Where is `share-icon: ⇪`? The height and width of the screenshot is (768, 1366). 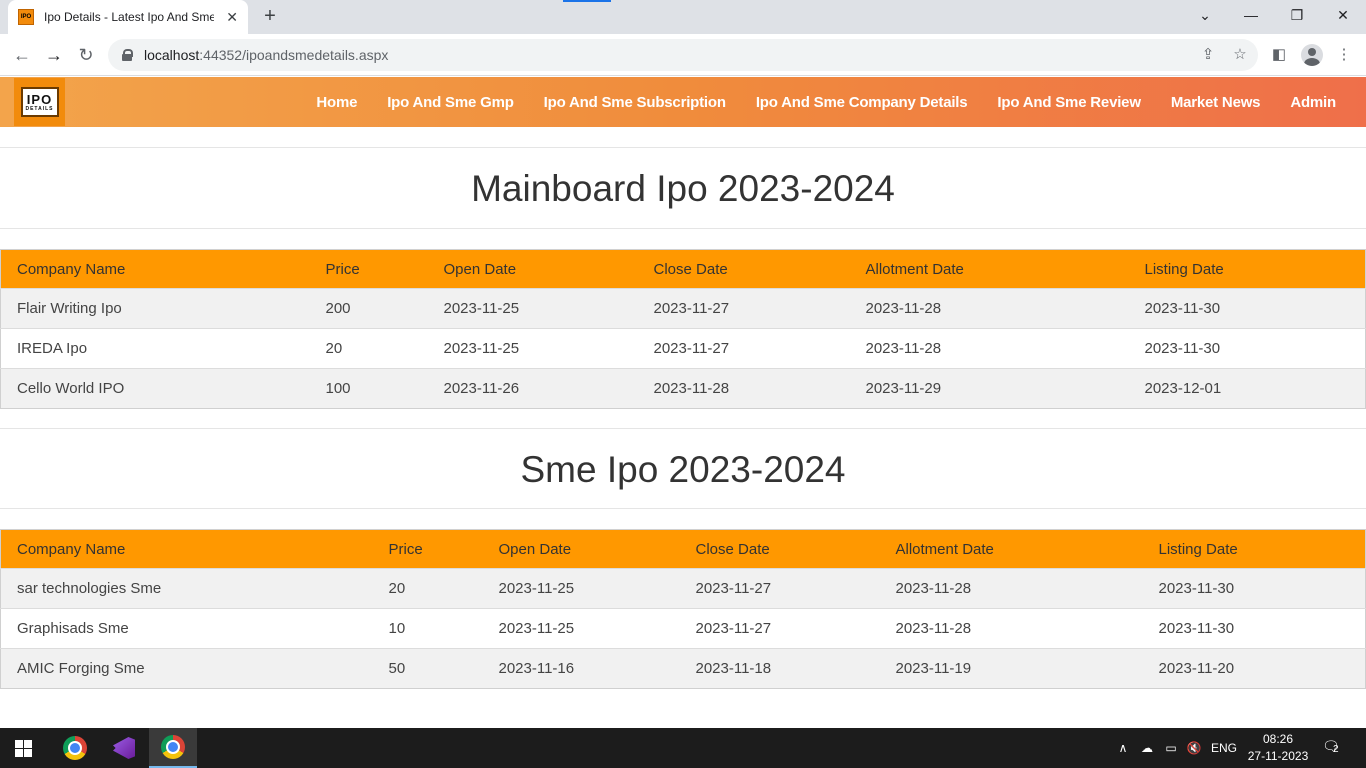
share-icon: ⇪ is located at coordinates (1208, 55).